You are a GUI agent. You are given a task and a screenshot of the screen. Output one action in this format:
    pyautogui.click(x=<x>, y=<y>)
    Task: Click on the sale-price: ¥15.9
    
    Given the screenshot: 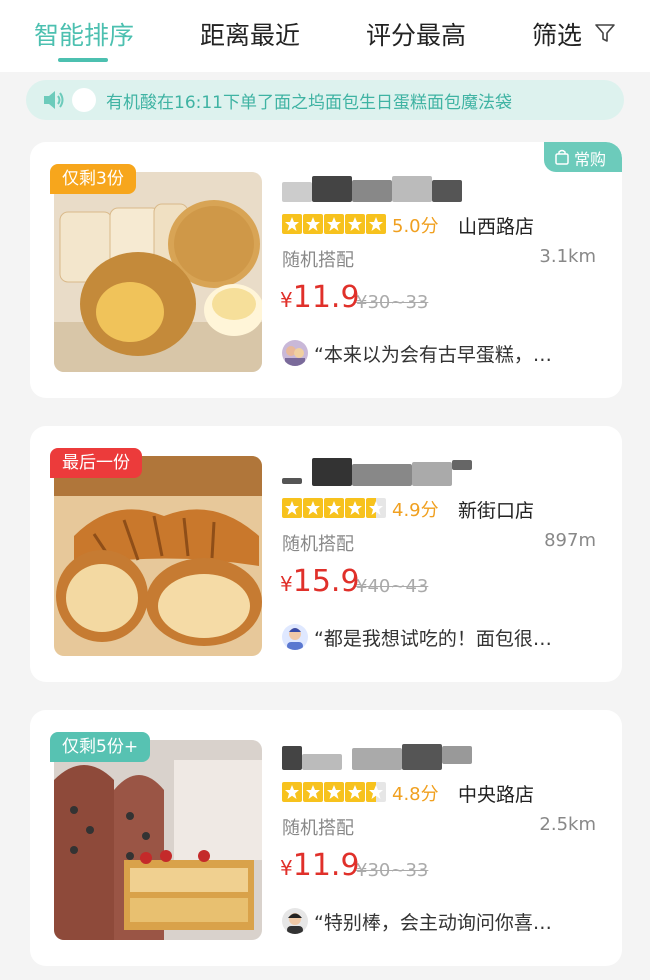 What is the action you would take?
    pyautogui.click(x=320, y=581)
    